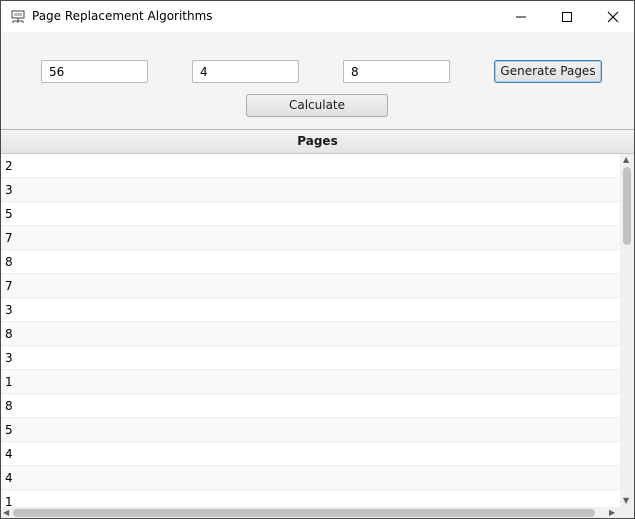 This screenshot has height=519, width=635. I want to click on vertical-scroll-thumb, so click(627, 206).